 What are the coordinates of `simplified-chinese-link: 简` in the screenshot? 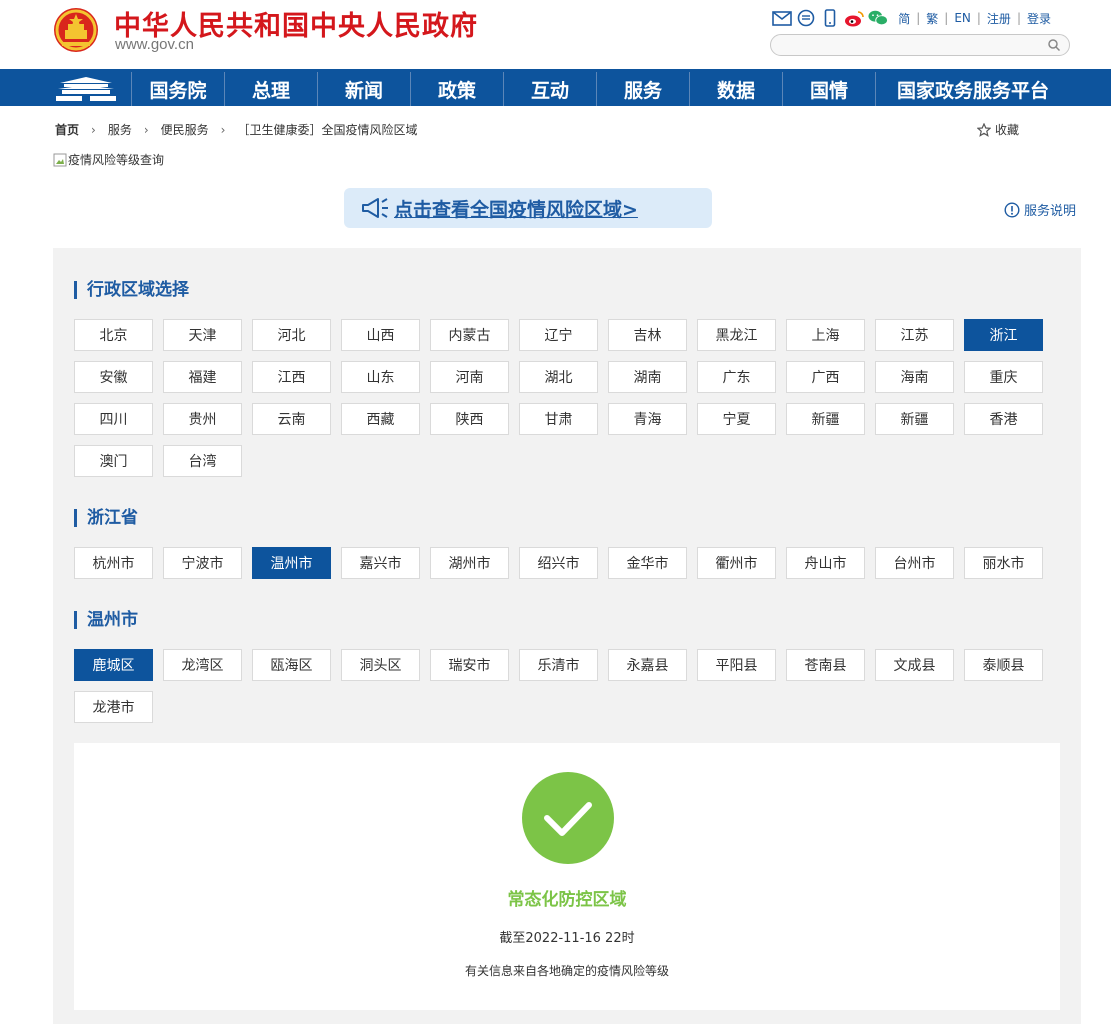 It's located at (904, 18).